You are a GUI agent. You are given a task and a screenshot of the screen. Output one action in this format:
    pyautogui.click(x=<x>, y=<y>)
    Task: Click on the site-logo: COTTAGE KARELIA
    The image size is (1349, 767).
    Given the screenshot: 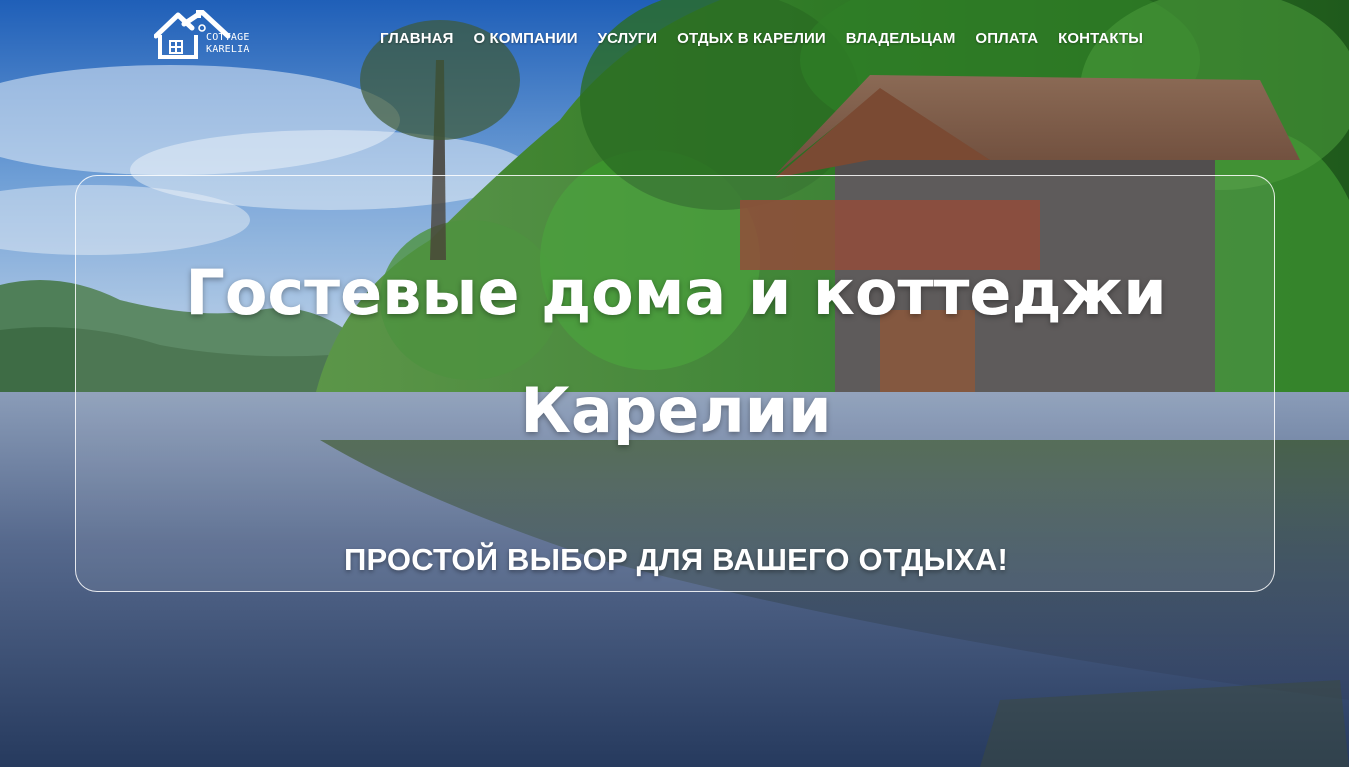 What is the action you would take?
    pyautogui.click(x=207, y=35)
    